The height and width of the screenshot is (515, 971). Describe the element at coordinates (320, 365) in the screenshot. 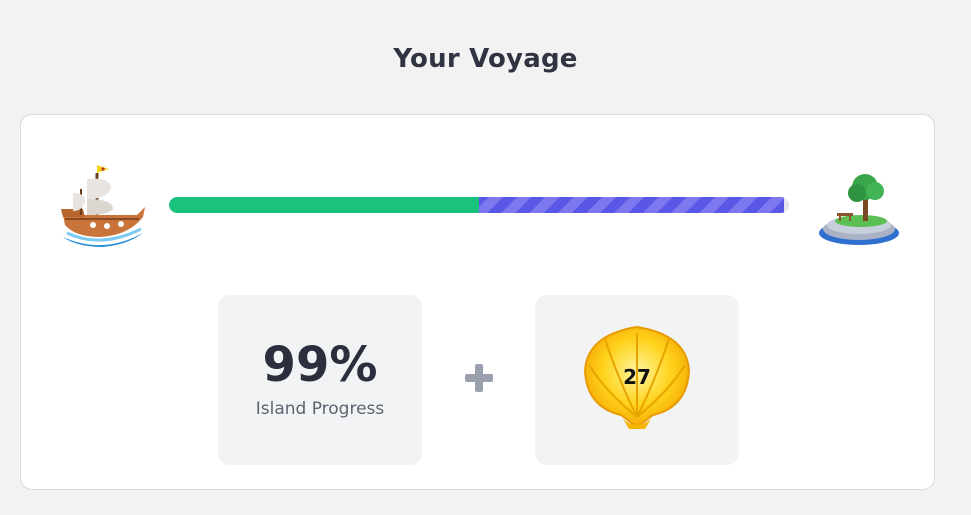

I see `island-progress-value: 99%` at that location.